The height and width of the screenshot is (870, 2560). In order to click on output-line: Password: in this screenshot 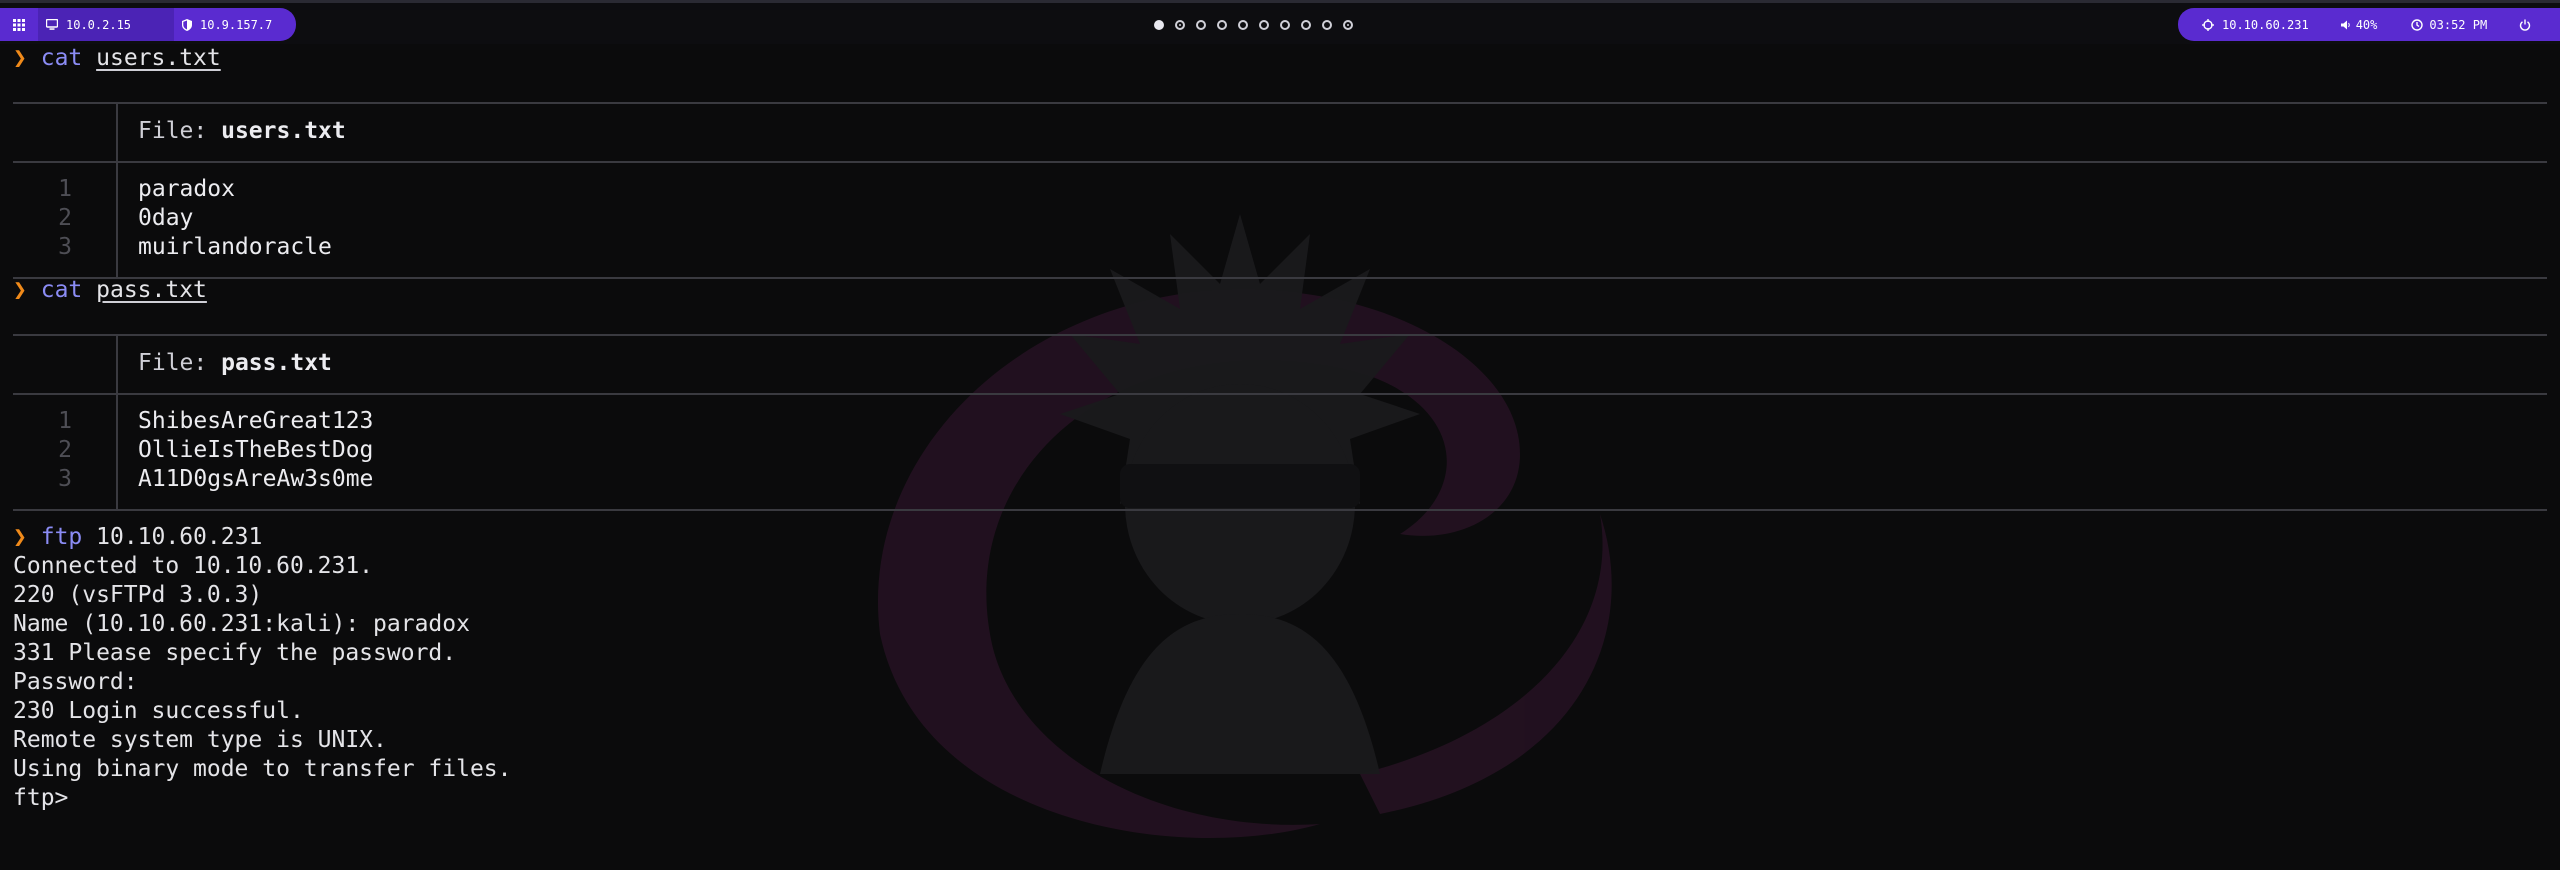, I will do `click(75, 682)`.